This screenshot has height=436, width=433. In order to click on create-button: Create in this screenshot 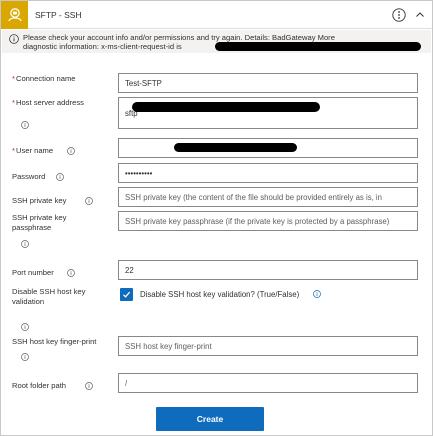, I will do `click(210, 419)`.